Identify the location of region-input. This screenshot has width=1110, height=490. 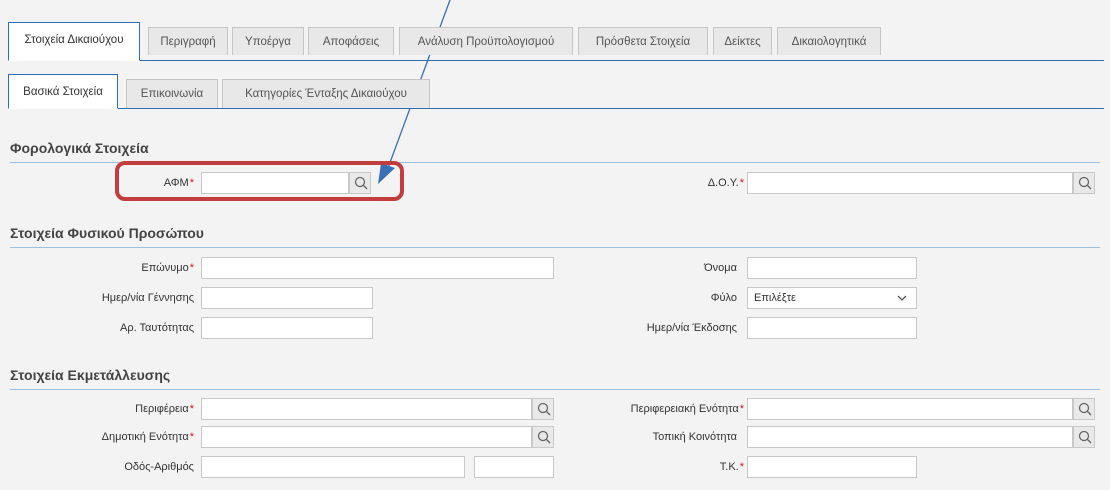
(366, 409).